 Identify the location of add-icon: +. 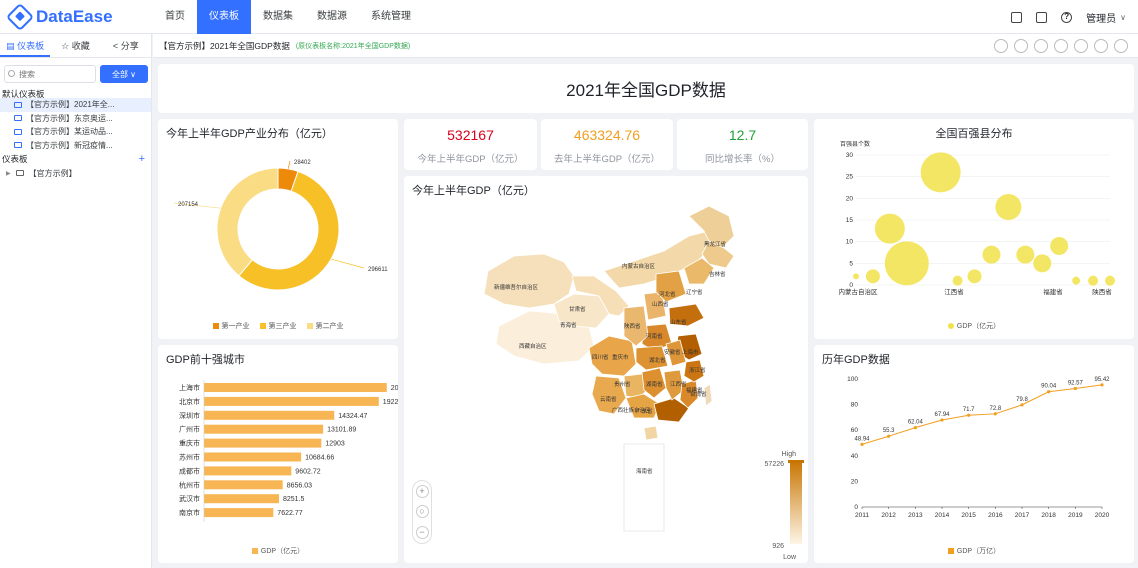
(142, 159).